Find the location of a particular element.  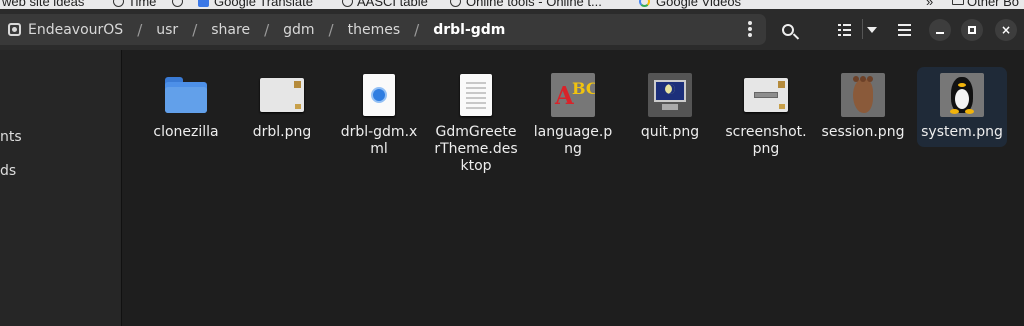

minimize-button is located at coordinates (940, 30).